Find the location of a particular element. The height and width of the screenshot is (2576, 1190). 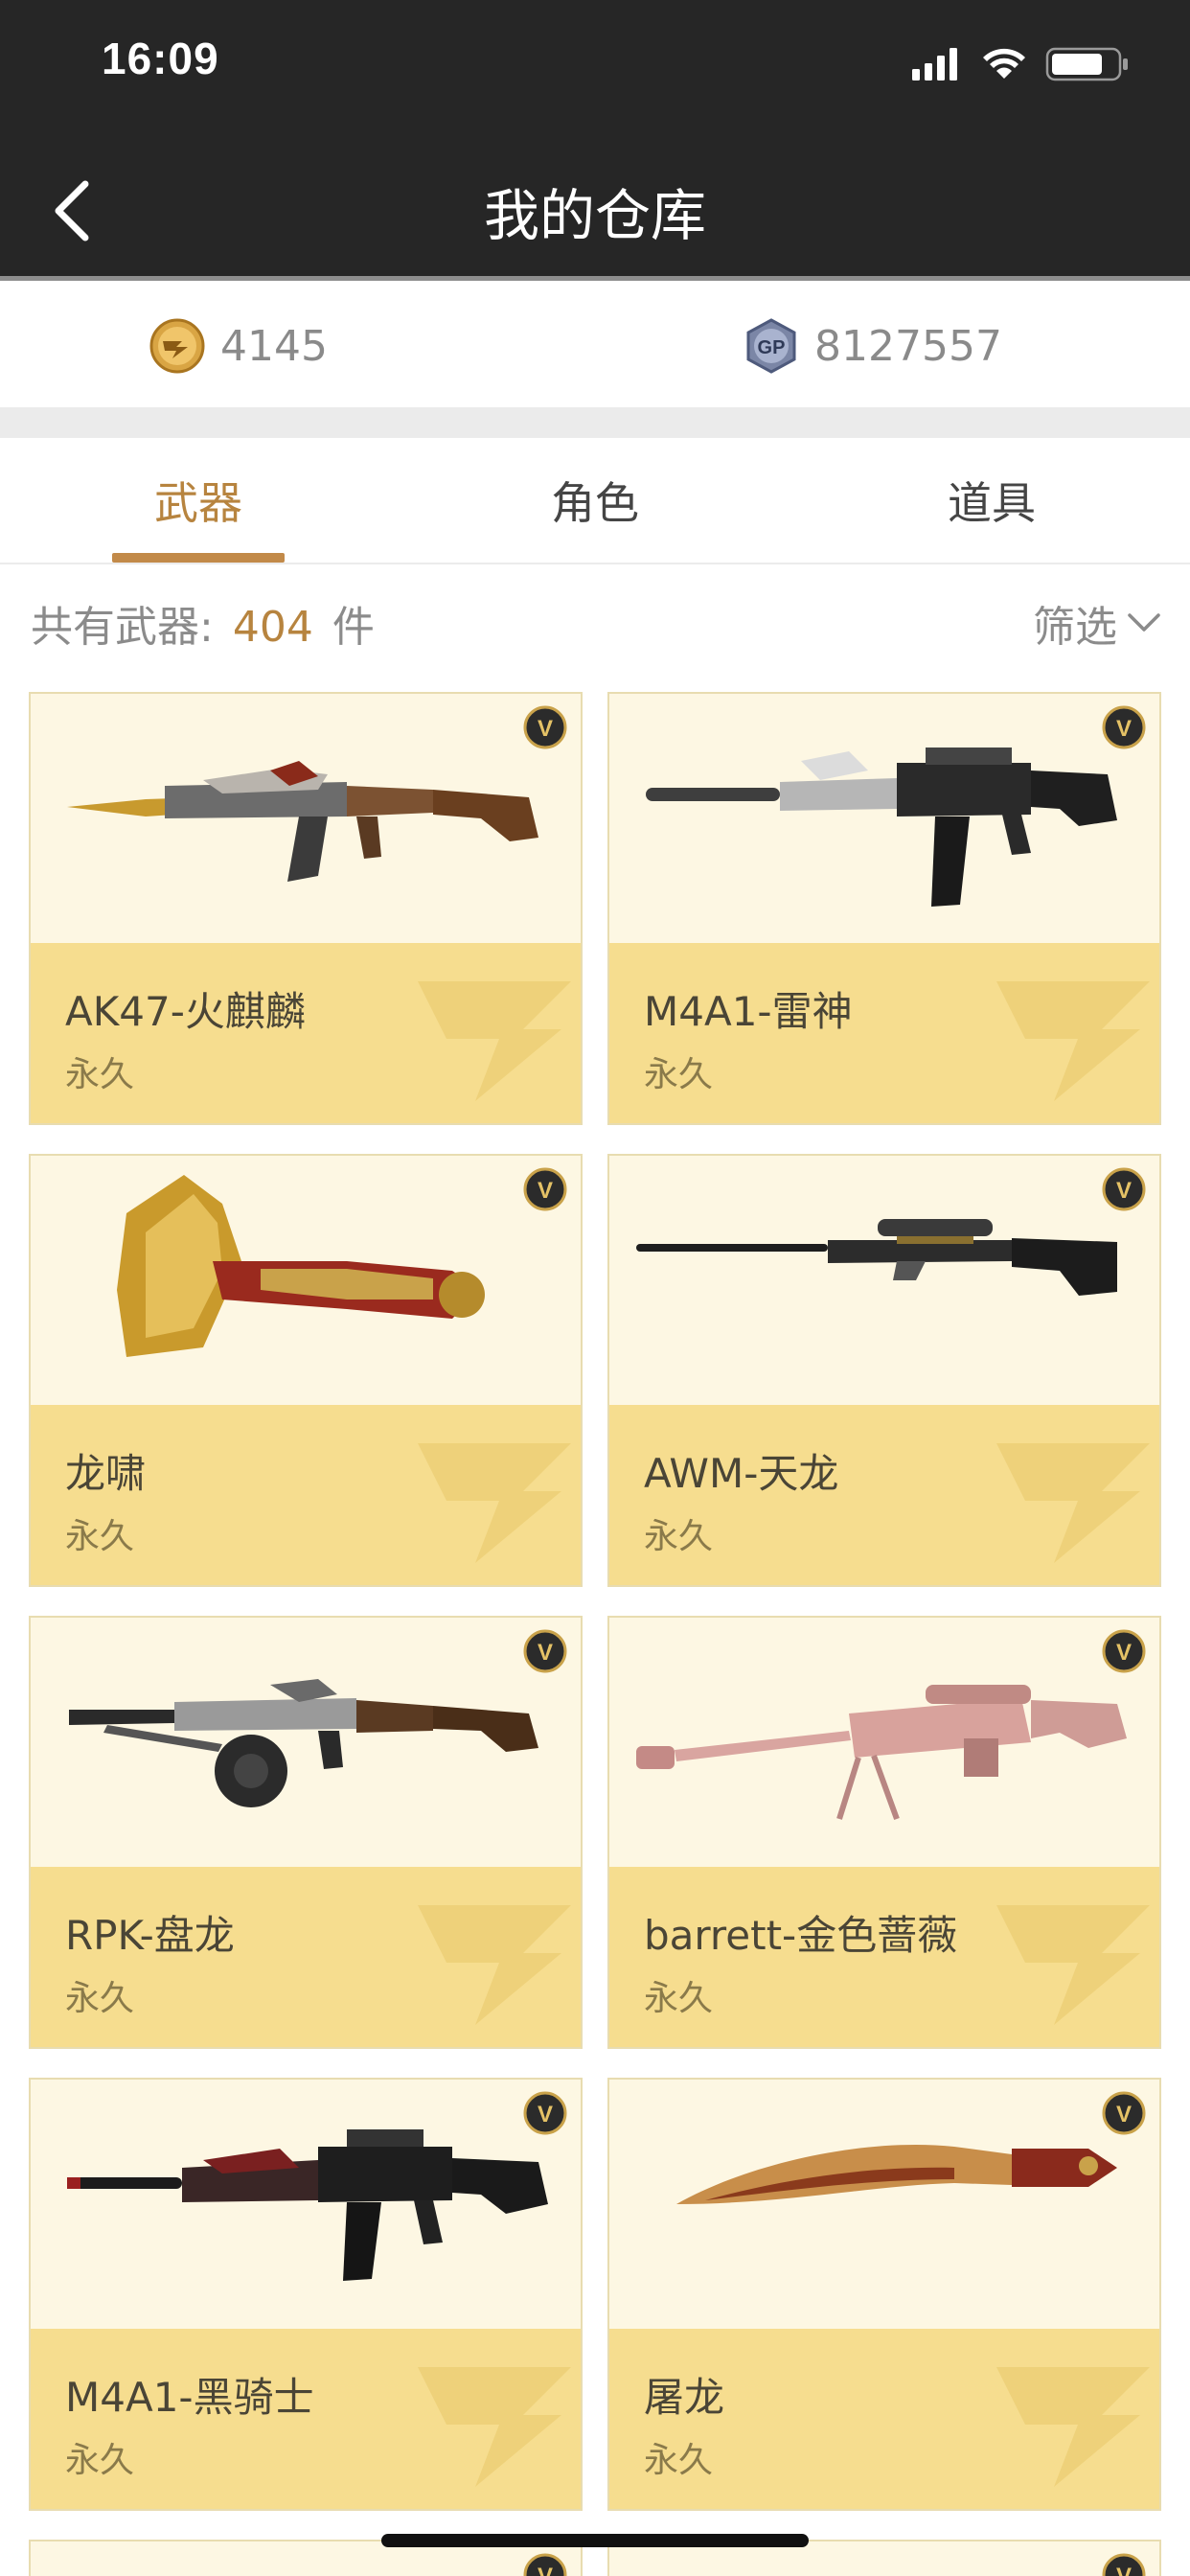

dragon-axe-icon is located at coordinates (301, 1266).